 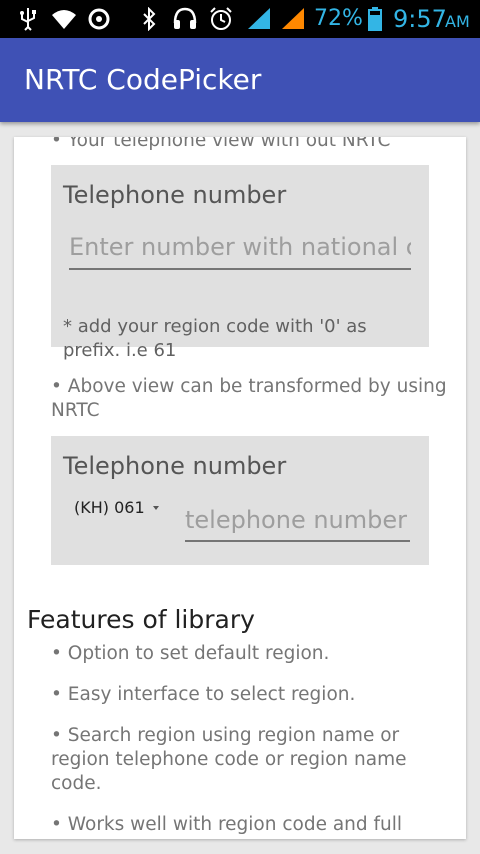 What do you see at coordinates (297, 520) in the screenshot?
I see `telephone-number-input: telephone number` at bounding box center [297, 520].